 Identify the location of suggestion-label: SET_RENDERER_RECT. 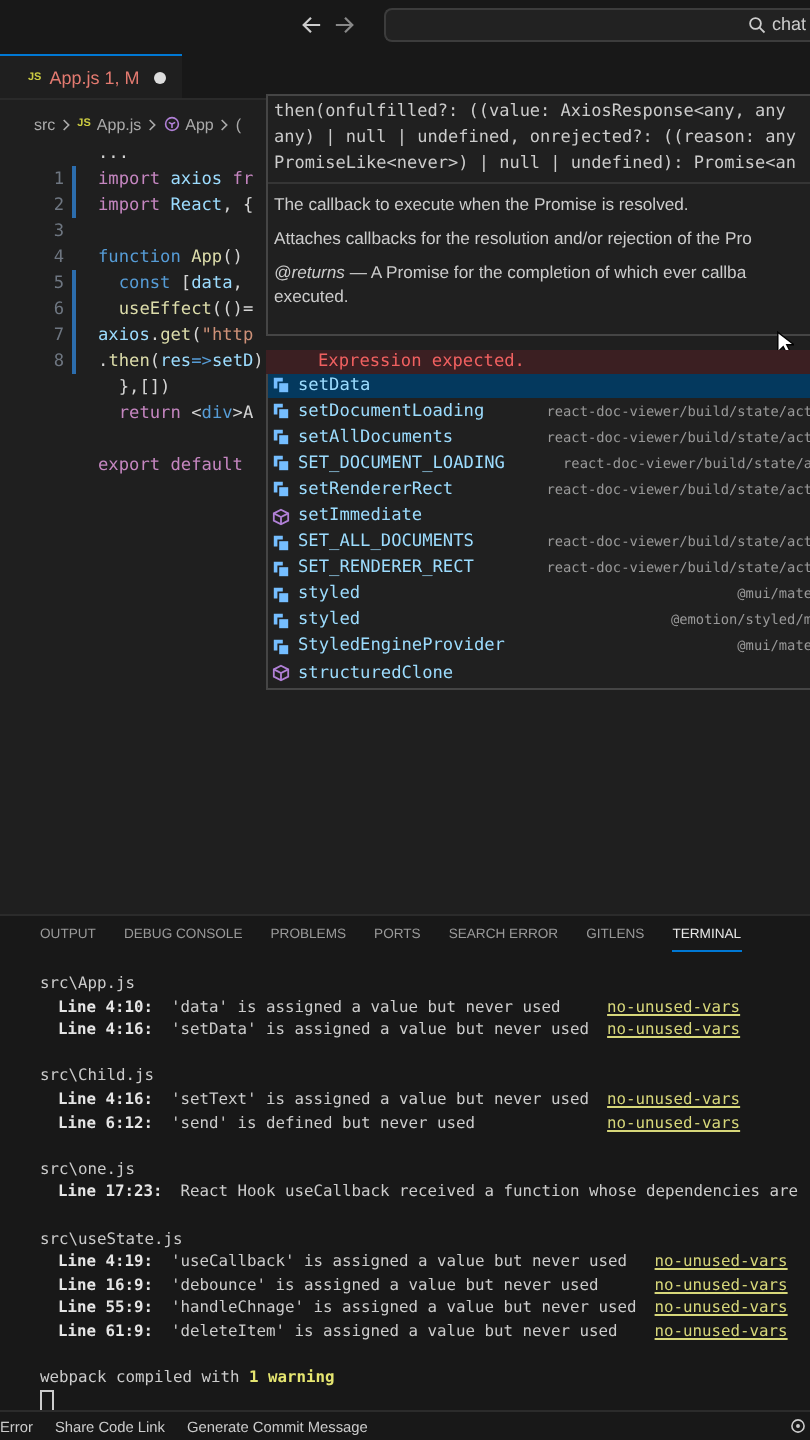
(386, 568).